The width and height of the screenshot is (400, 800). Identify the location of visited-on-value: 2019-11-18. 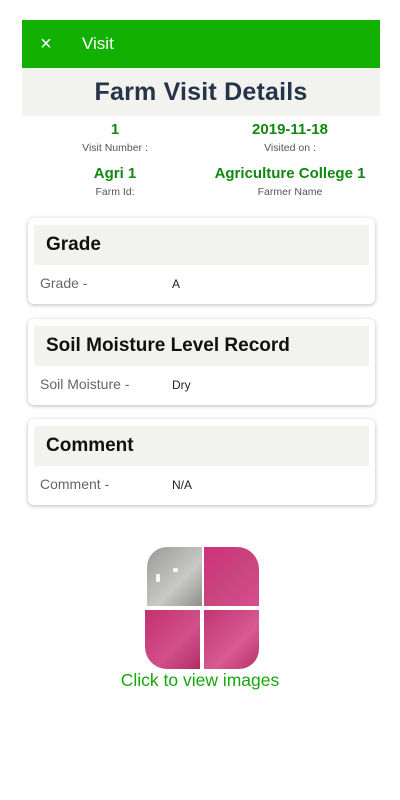
(290, 129).